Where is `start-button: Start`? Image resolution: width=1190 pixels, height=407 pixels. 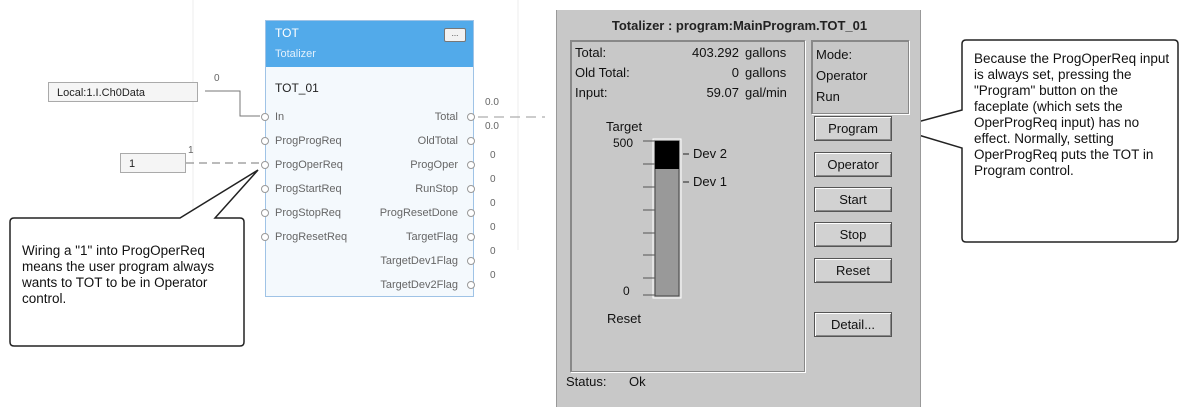
start-button: Start is located at coordinates (853, 199).